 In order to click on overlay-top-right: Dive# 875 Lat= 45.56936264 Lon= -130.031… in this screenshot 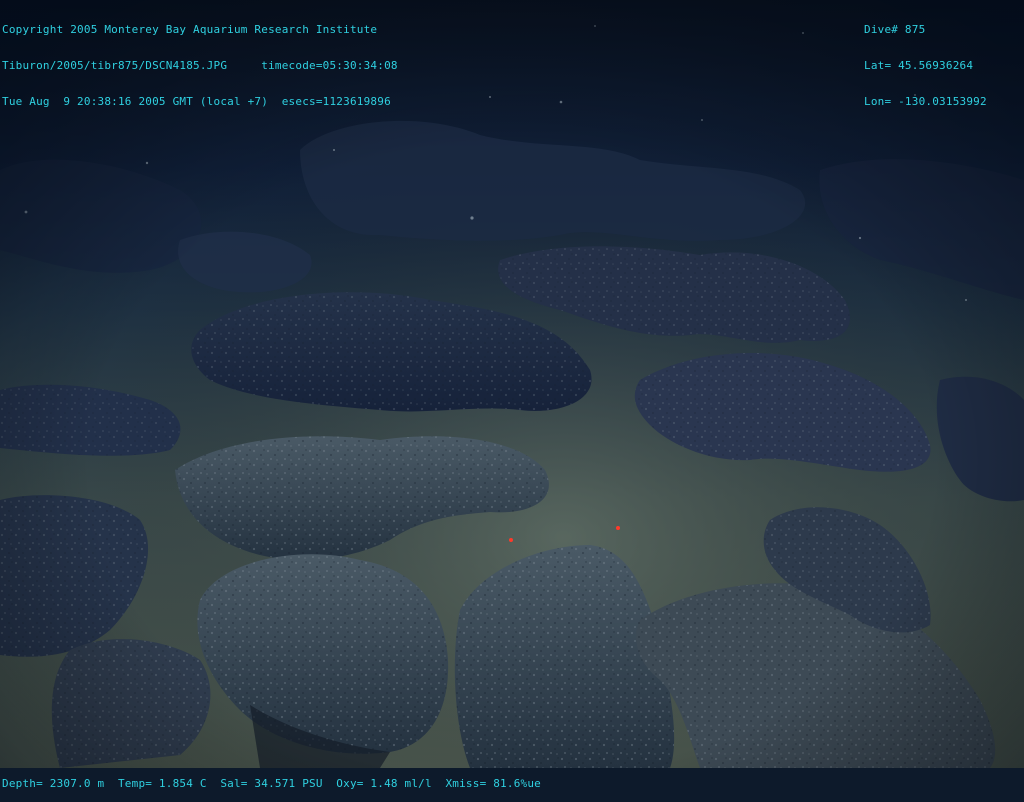, I will do `click(925, 60)`.